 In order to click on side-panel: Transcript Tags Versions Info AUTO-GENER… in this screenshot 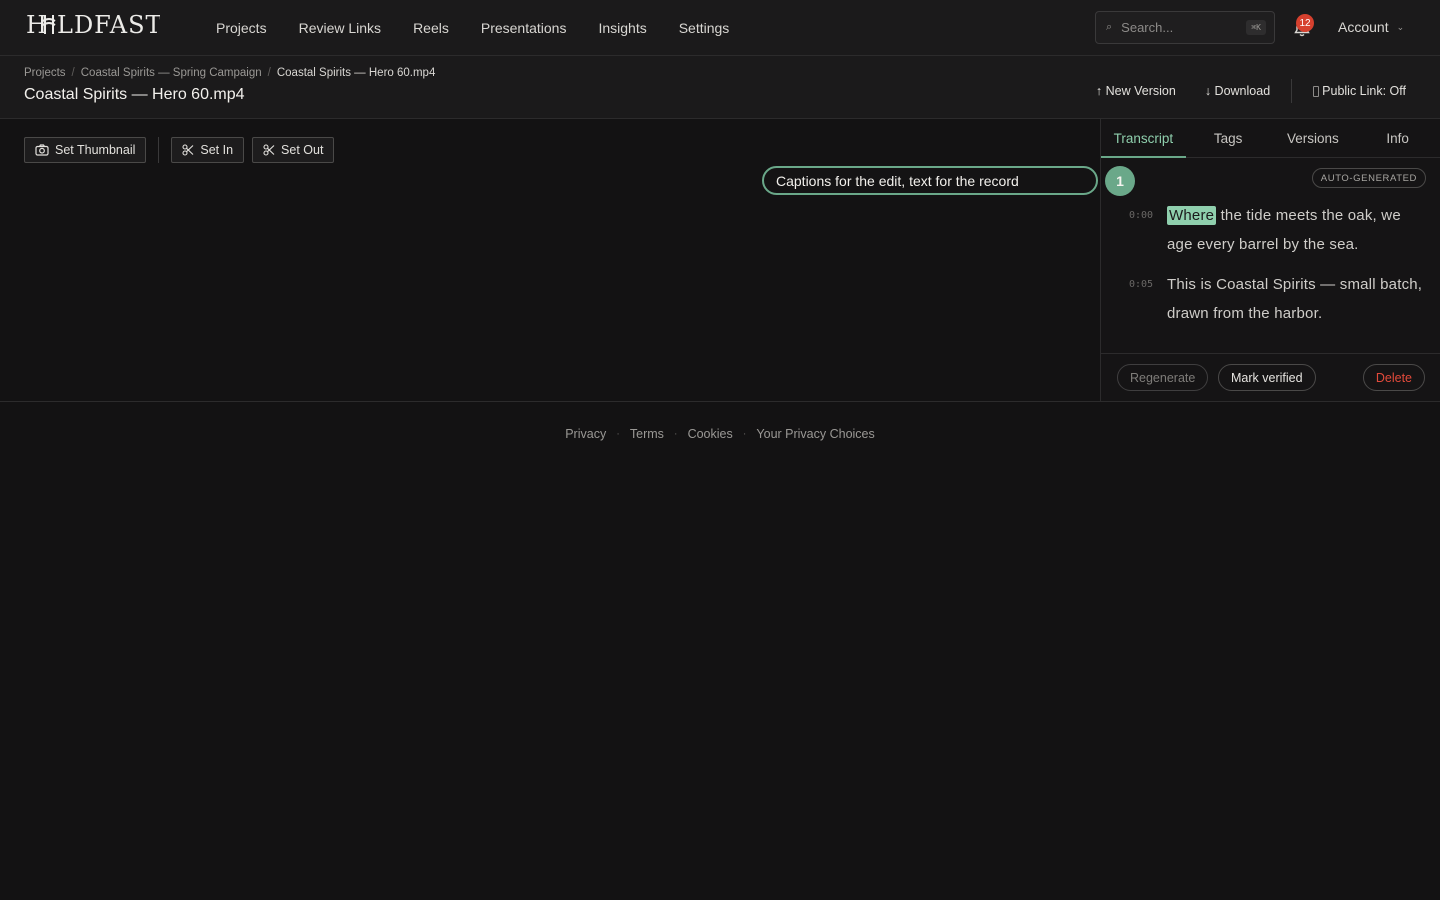, I will do `click(1270, 260)`.